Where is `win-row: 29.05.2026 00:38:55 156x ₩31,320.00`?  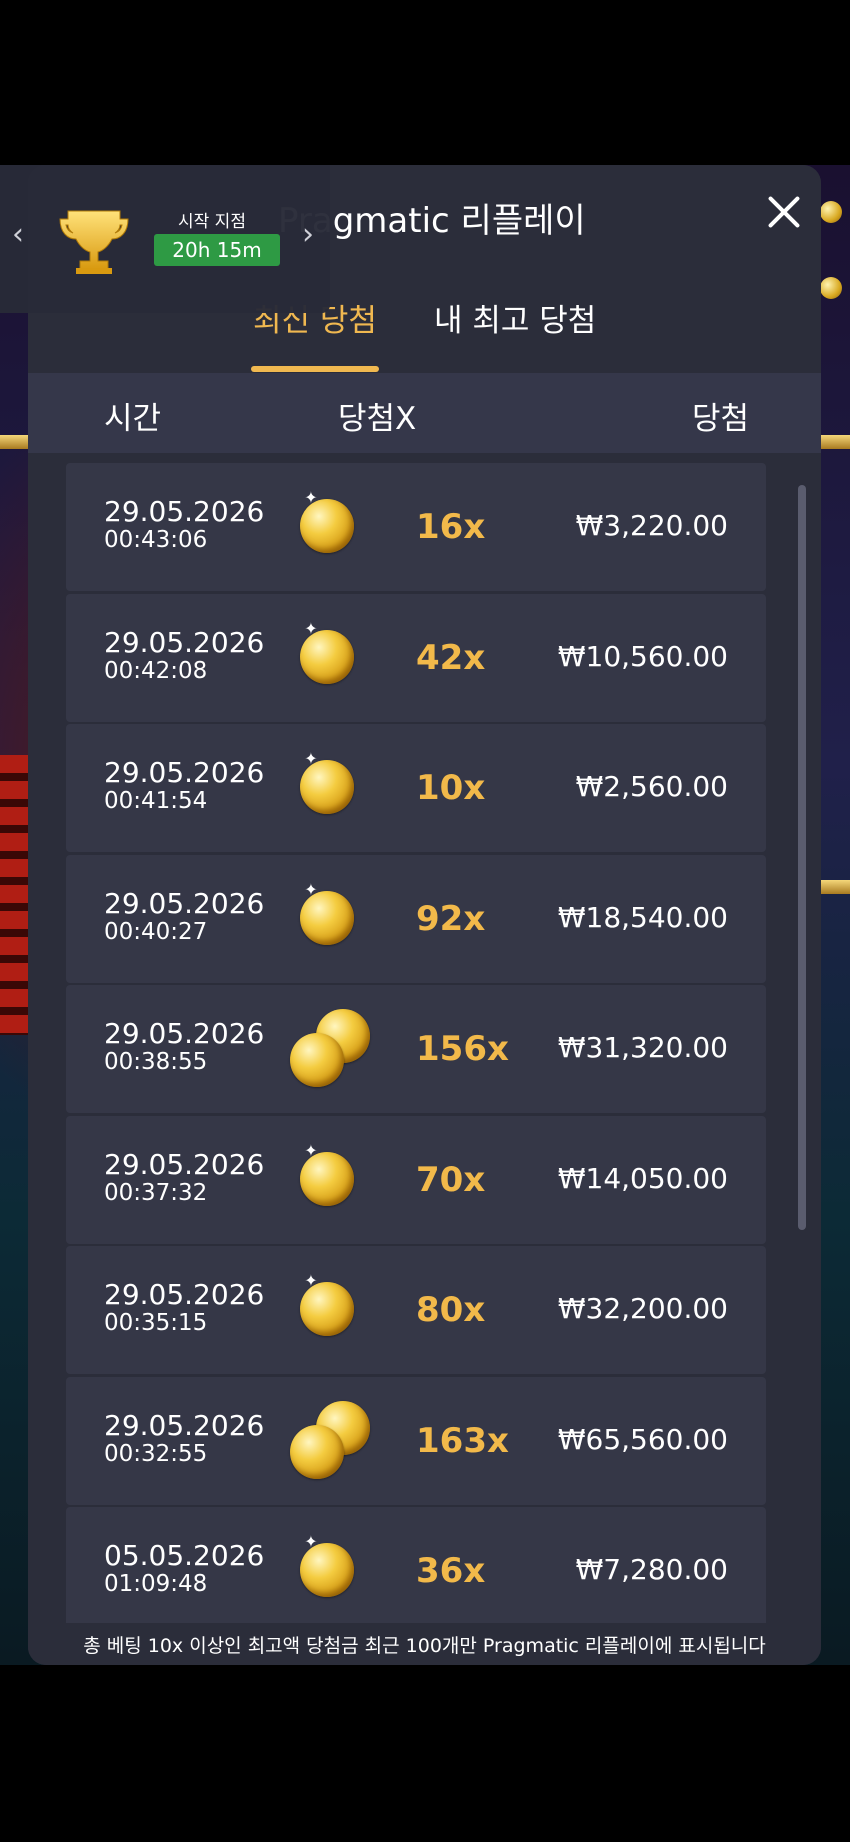
win-row: 29.05.2026 00:38:55 156x ₩31,320.00 is located at coordinates (416, 1049).